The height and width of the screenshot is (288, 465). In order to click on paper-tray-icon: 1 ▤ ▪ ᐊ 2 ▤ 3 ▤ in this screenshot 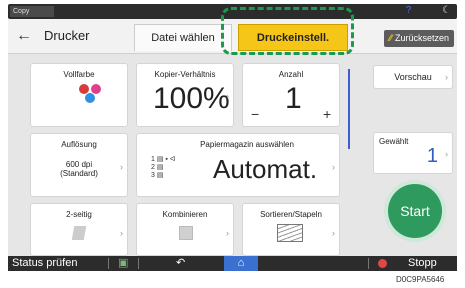, I will do `click(163, 167)`.